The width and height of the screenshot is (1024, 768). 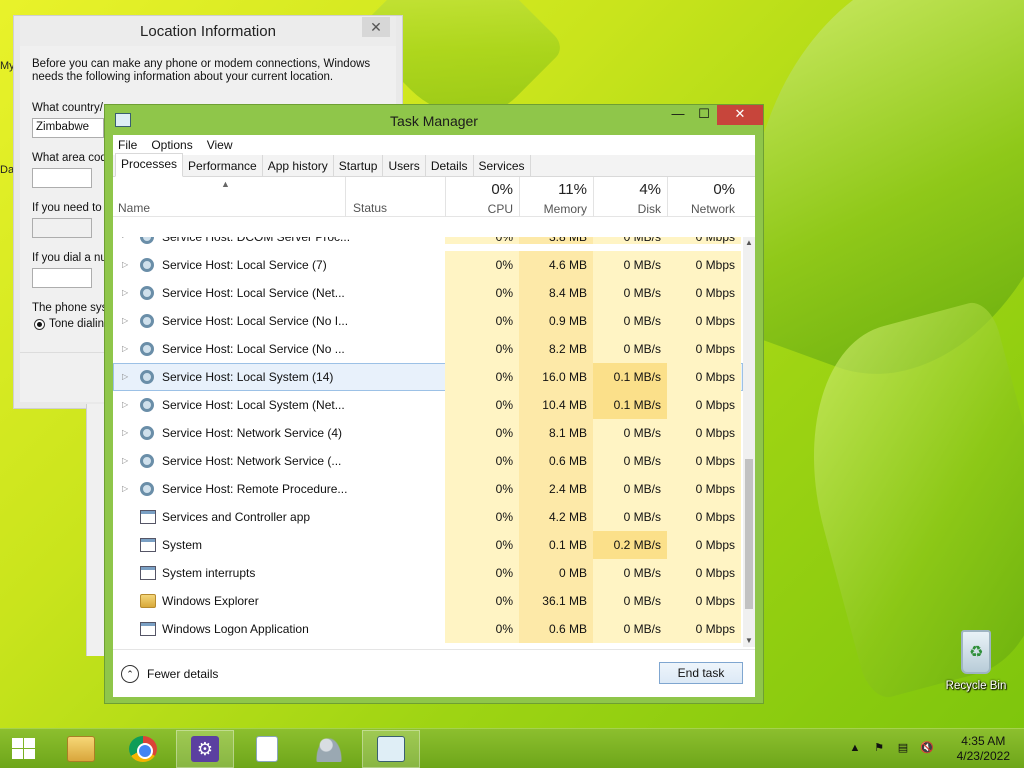 I want to click on country-select: Zimbabwe, so click(x=68, y=128).